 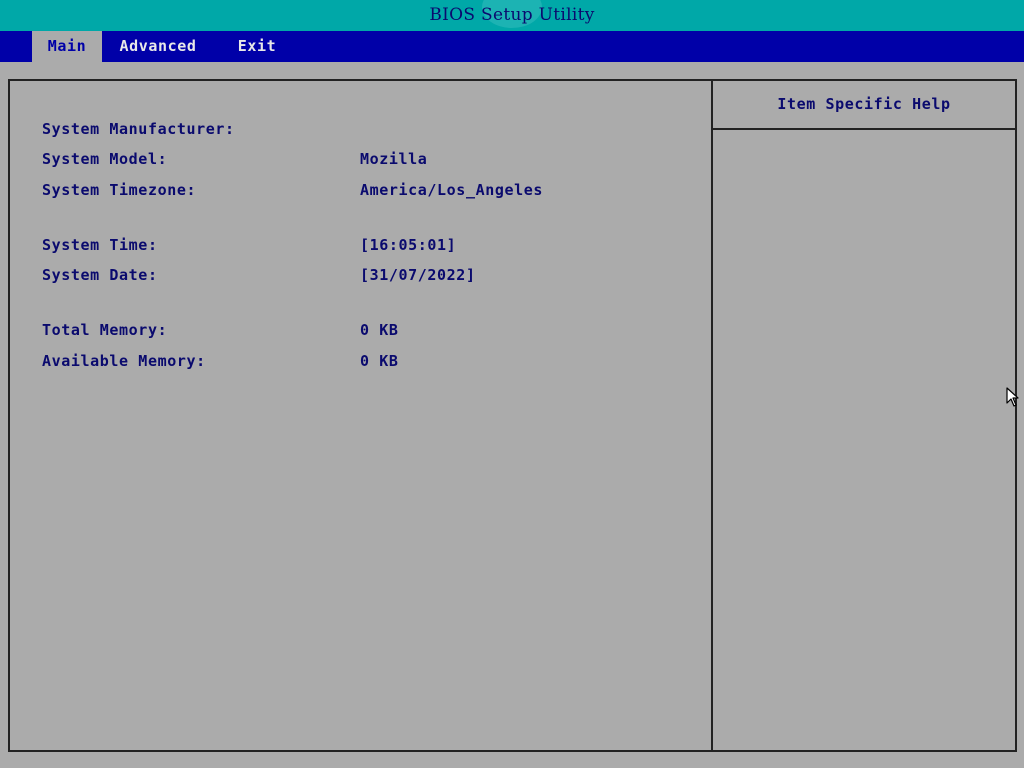 What do you see at coordinates (408, 245) in the screenshot?
I see `system-time-field: [16:05:01]` at bounding box center [408, 245].